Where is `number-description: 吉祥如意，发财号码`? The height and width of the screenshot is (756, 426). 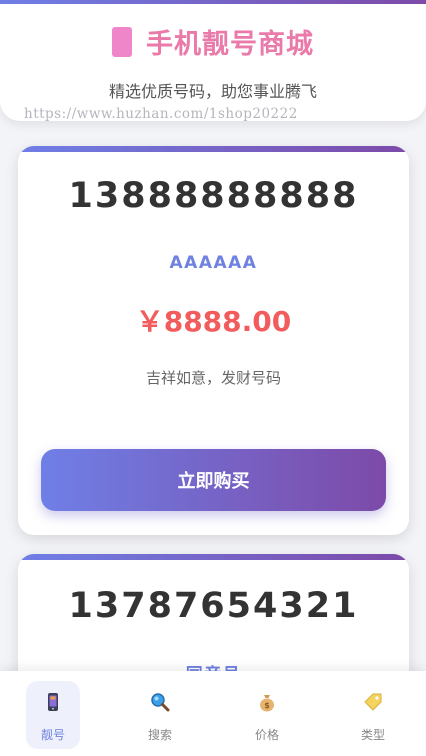 number-description: 吉祥如意，发财号码 is located at coordinates (213, 378).